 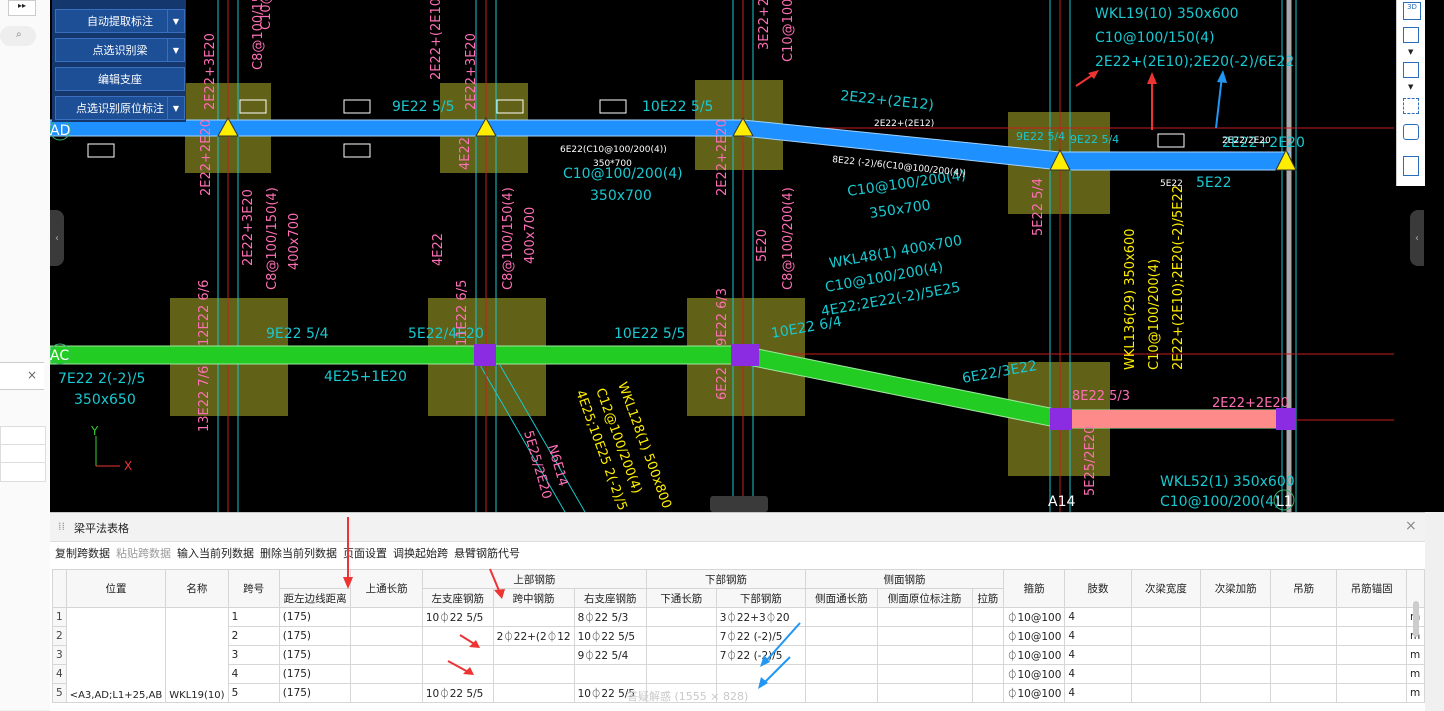 What do you see at coordinates (1227, 482) in the screenshot?
I see `beam-label: WKL52(1) 350x600` at bounding box center [1227, 482].